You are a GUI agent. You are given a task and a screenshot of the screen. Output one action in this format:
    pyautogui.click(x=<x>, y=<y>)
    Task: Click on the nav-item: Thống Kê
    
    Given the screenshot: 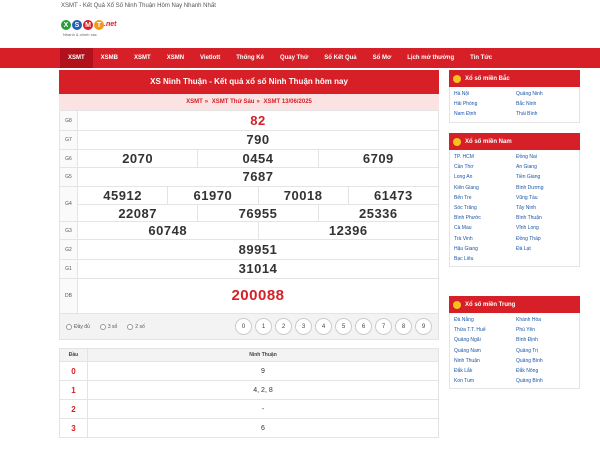 What is the action you would take?
    pyautogui.click(x=250, y=58)
    